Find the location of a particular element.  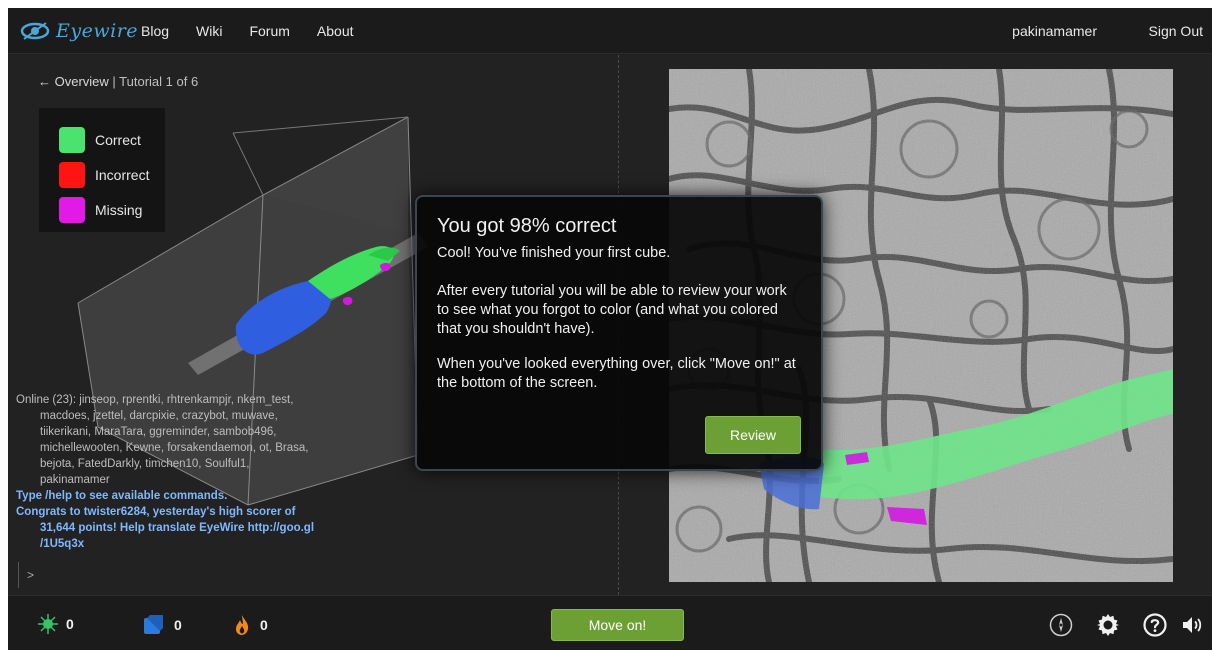

results-title: You got 98% correct is located at coordinates (527, 226).